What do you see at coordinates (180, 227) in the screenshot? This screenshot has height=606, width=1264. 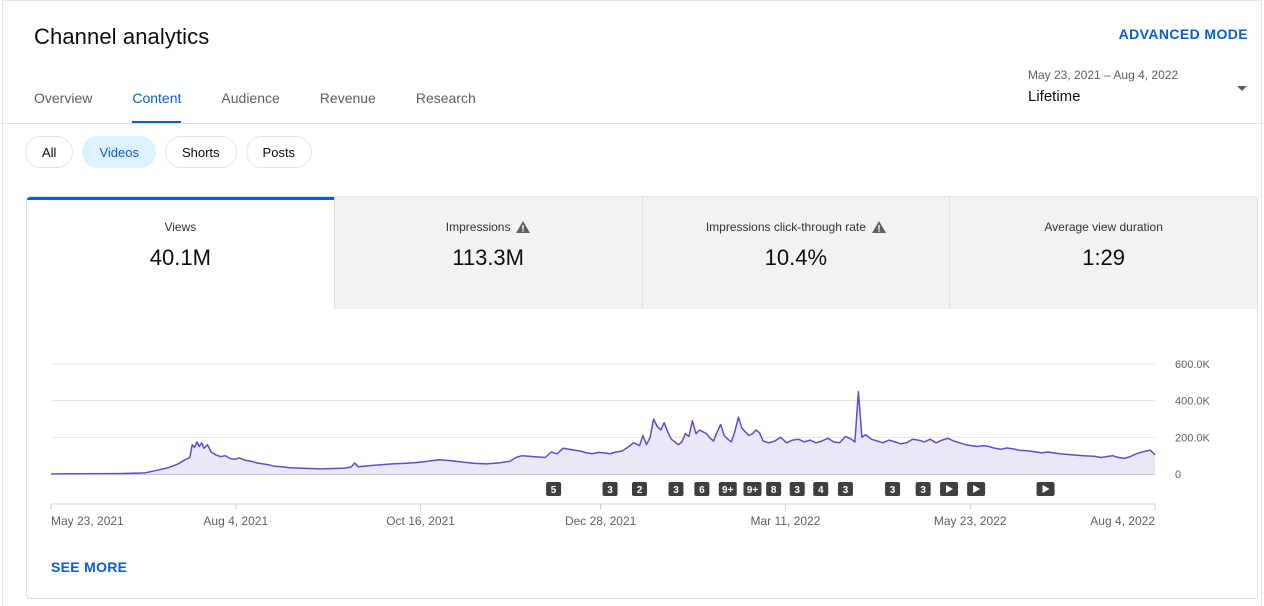 I see `metric-label: Views` at bounding box center [180, 227].